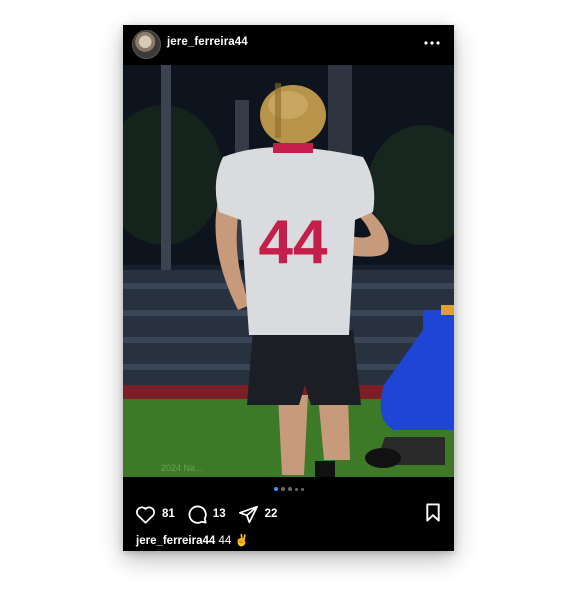 The image size is (577, 612). What do you see at coordinates (248, 514) in the screenshot?
I see `paper-plane-icon` at bounding box center [248, 514].